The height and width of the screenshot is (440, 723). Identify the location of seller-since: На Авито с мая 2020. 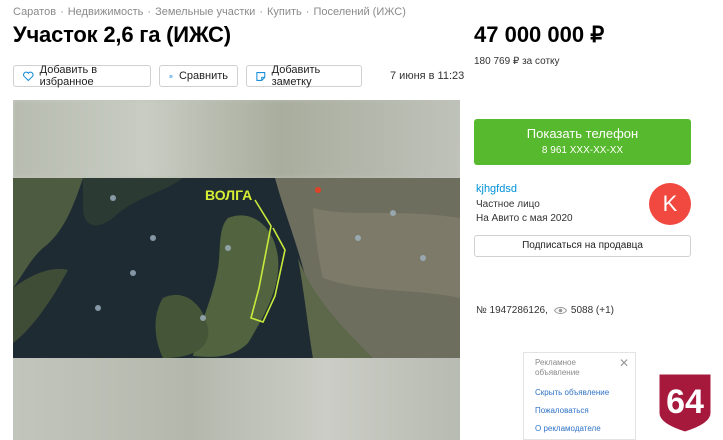
(524, 218).